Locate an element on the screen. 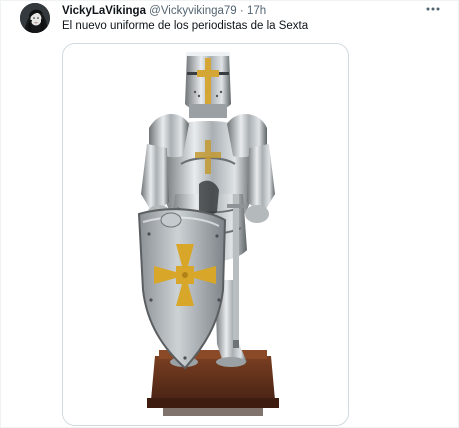 The image size is (459, 428). more-options-button is located at coordinates (433, 9).